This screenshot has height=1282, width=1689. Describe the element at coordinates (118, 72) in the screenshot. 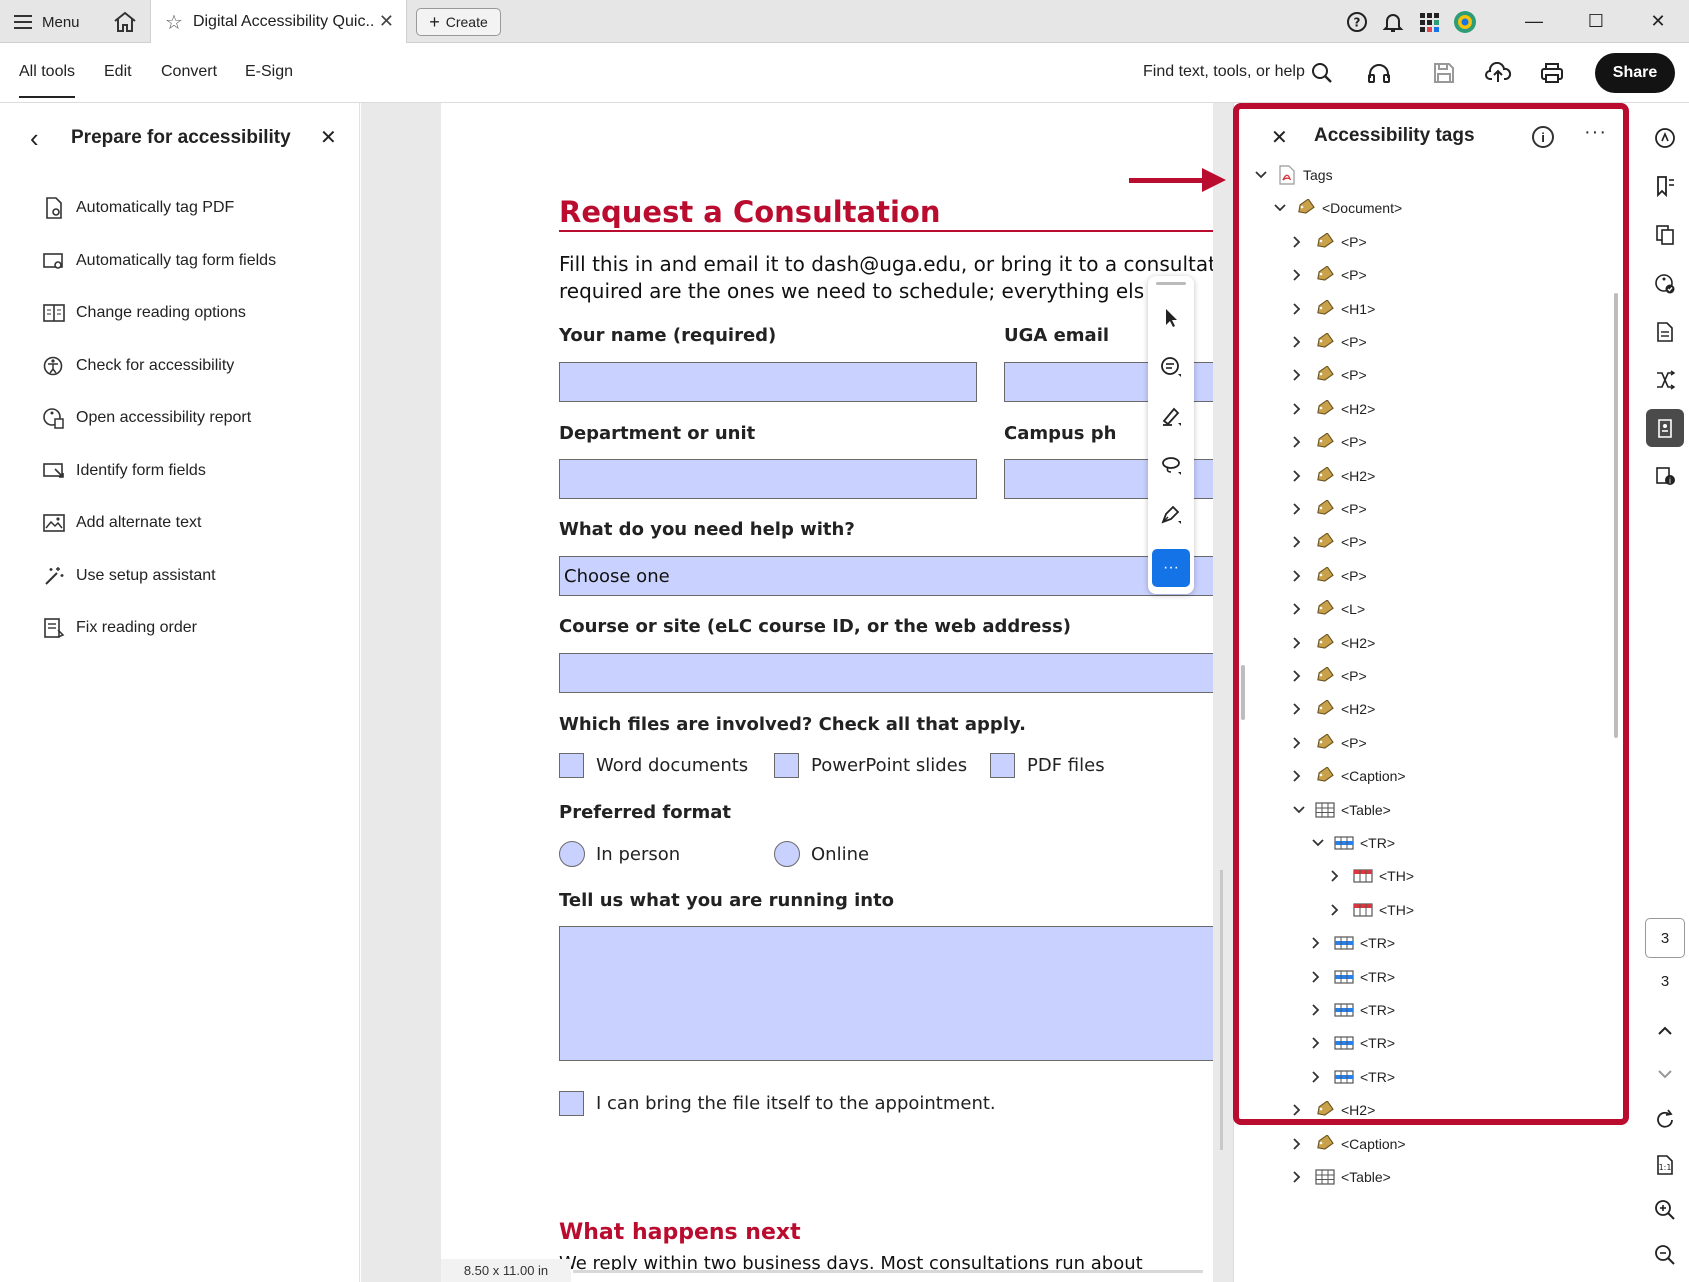

I see `tab-edit: Edit` at that location.